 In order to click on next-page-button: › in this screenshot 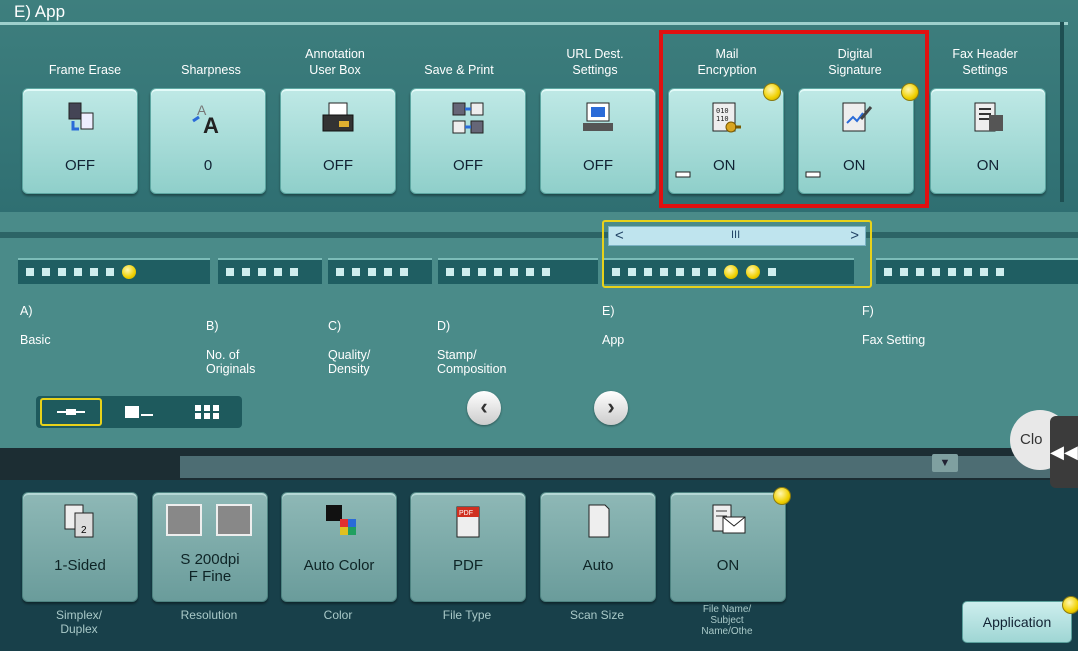, I will do `click(611, 408)`.